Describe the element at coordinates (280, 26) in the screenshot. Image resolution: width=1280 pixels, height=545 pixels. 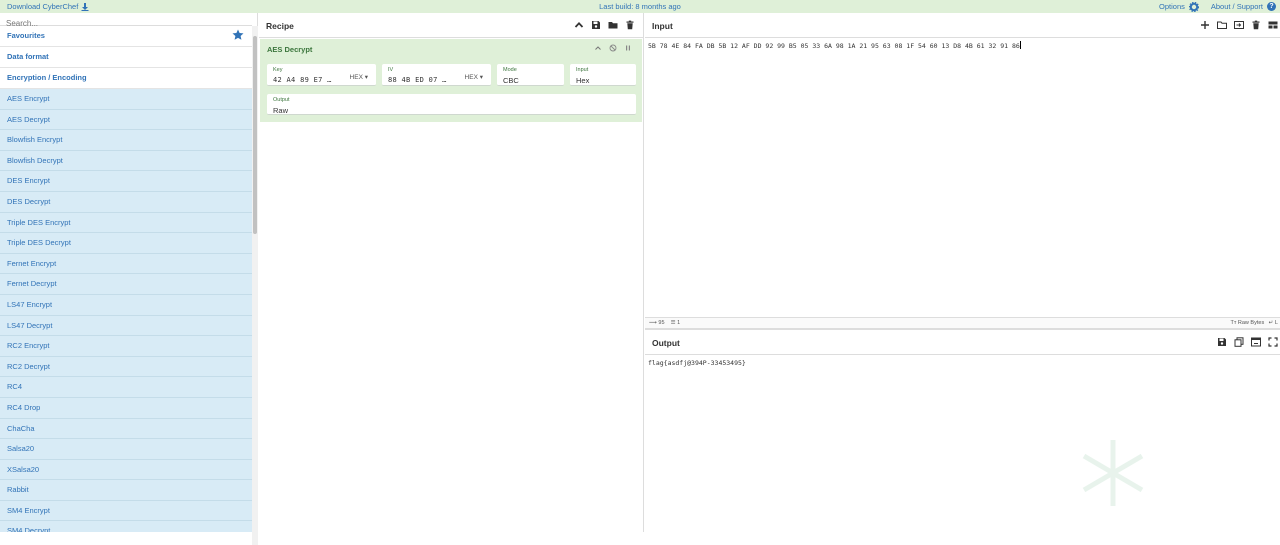
I see `recipe-title: Recipe` at that location.